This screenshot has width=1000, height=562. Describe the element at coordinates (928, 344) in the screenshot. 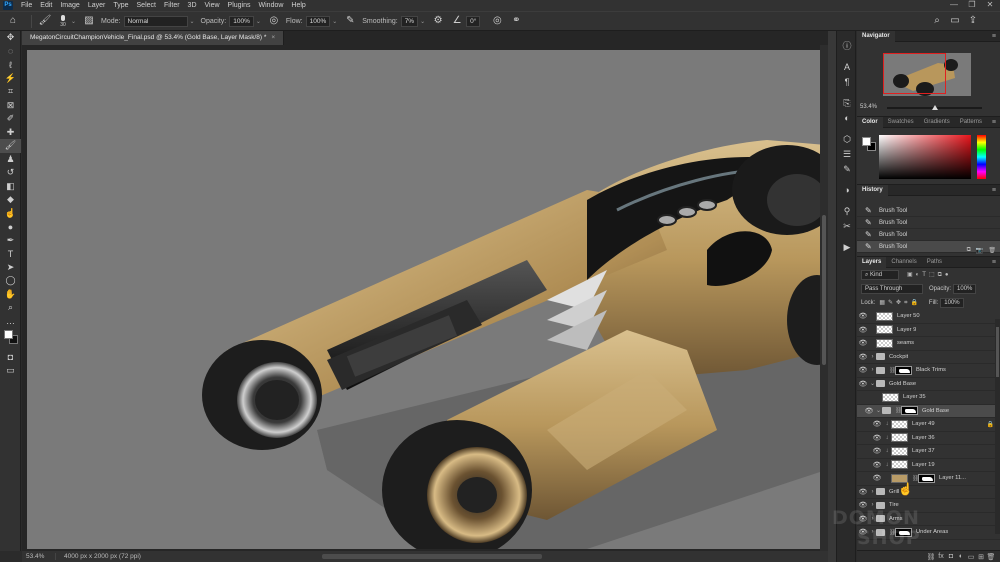

I see `layer-row: 👁 seams` at that location.